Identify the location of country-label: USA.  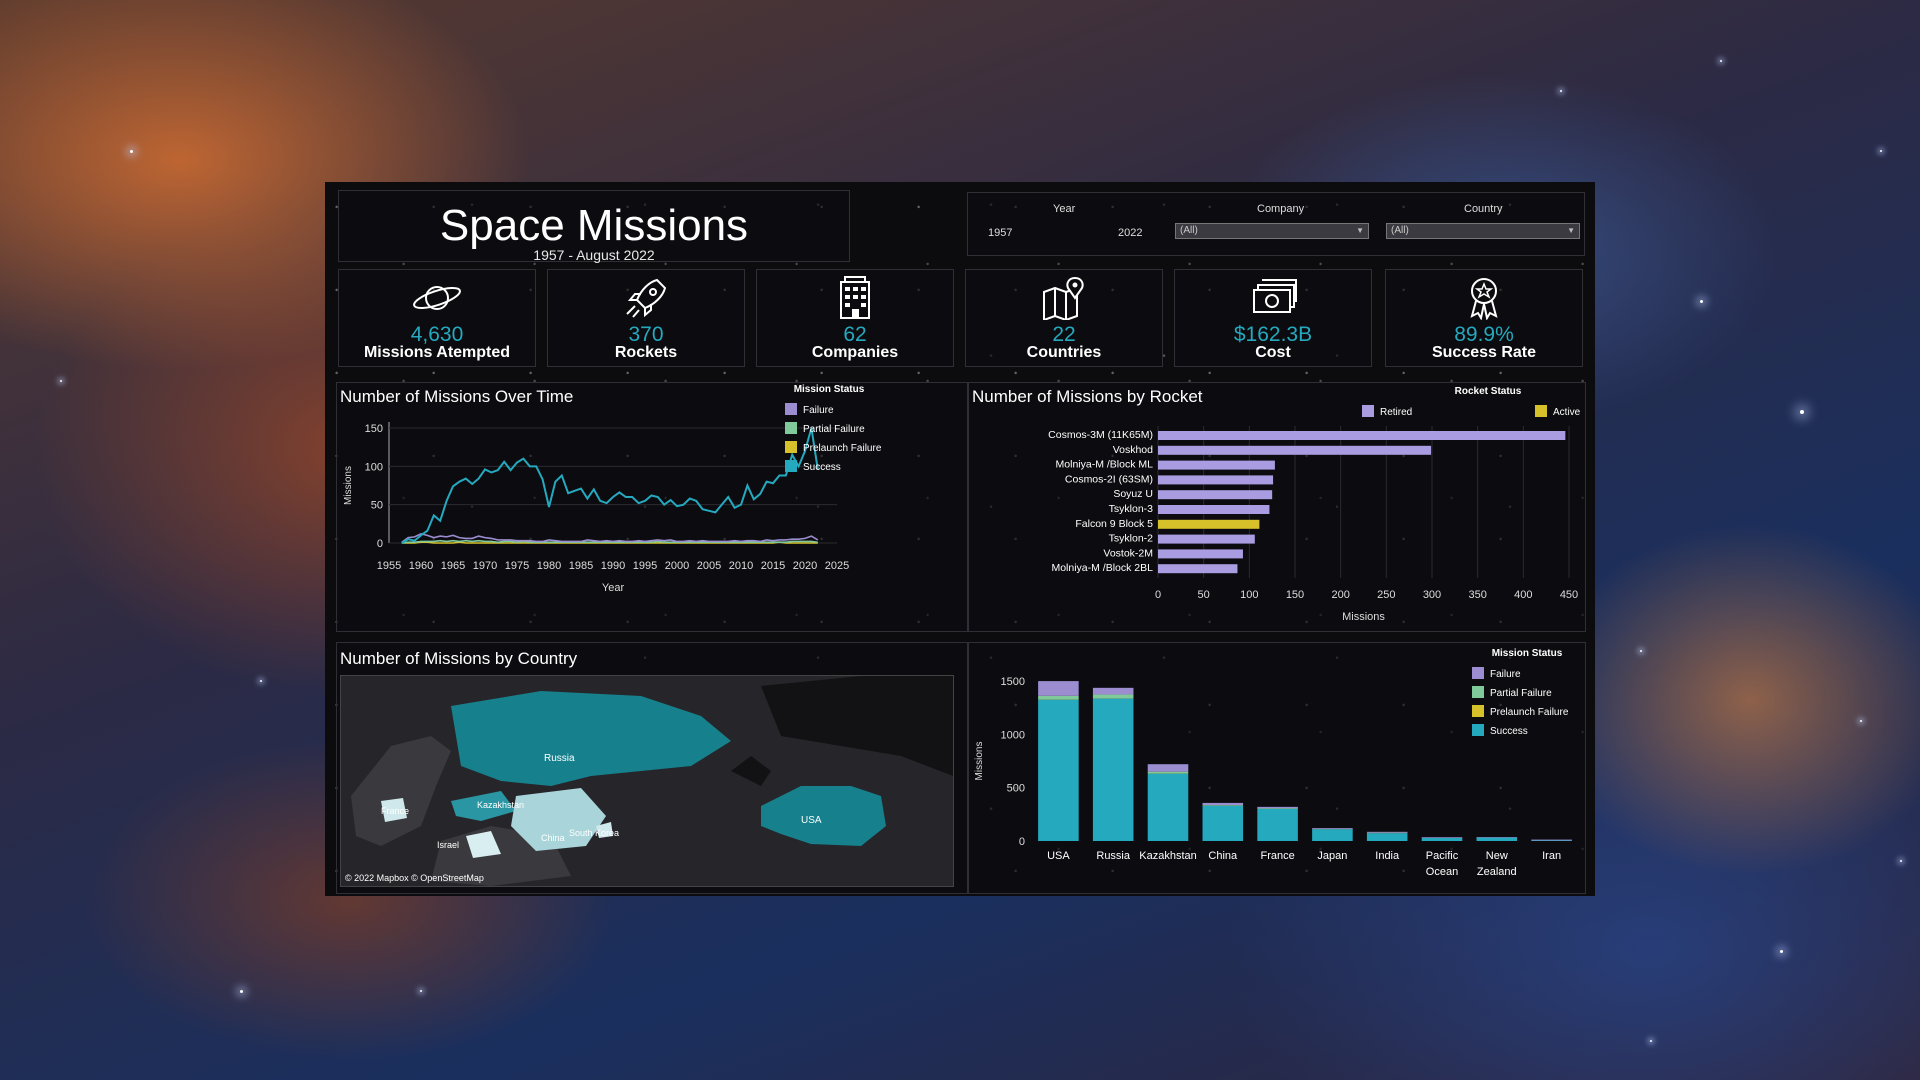
(1058, 856).